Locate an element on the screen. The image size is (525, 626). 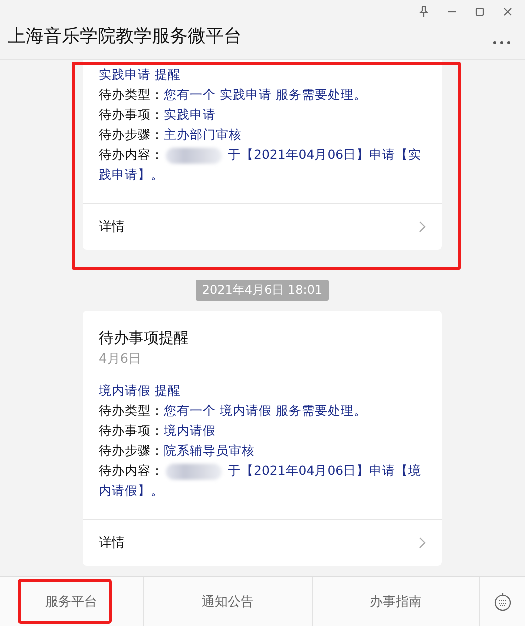
todo-line: 待办类型：您有一个 实践申请 服务需要处理。 is located at coordinates (233, 95).